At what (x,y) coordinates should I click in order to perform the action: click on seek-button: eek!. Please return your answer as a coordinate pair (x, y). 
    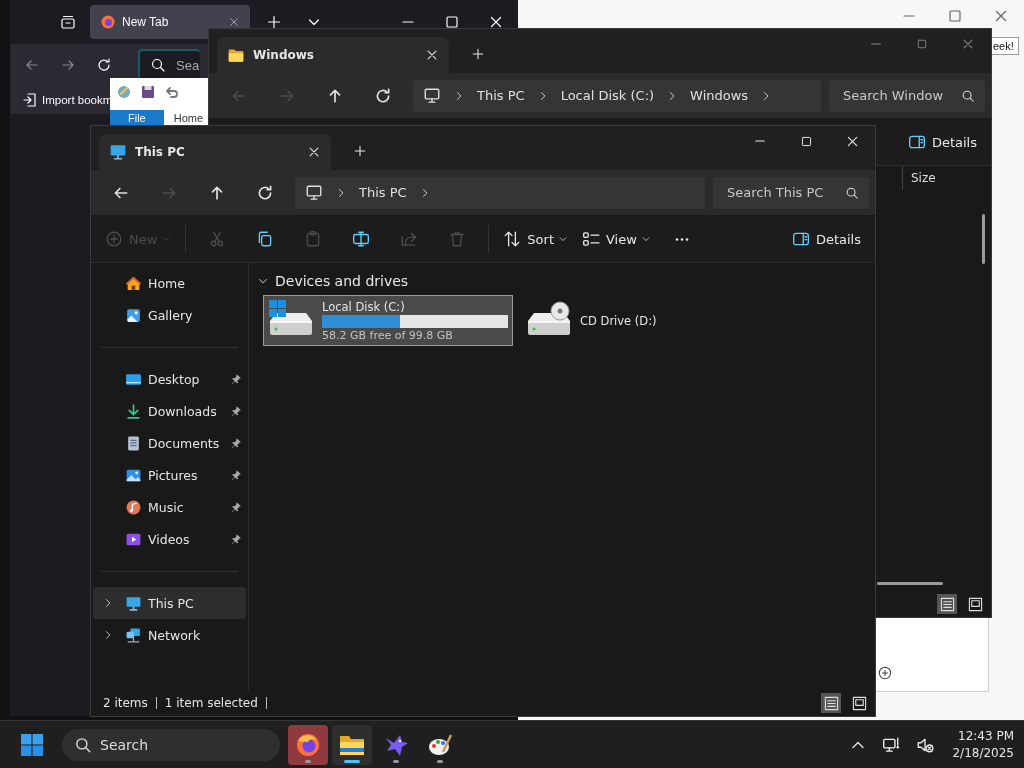
    Looking at the image, I should click on (1005, 46).